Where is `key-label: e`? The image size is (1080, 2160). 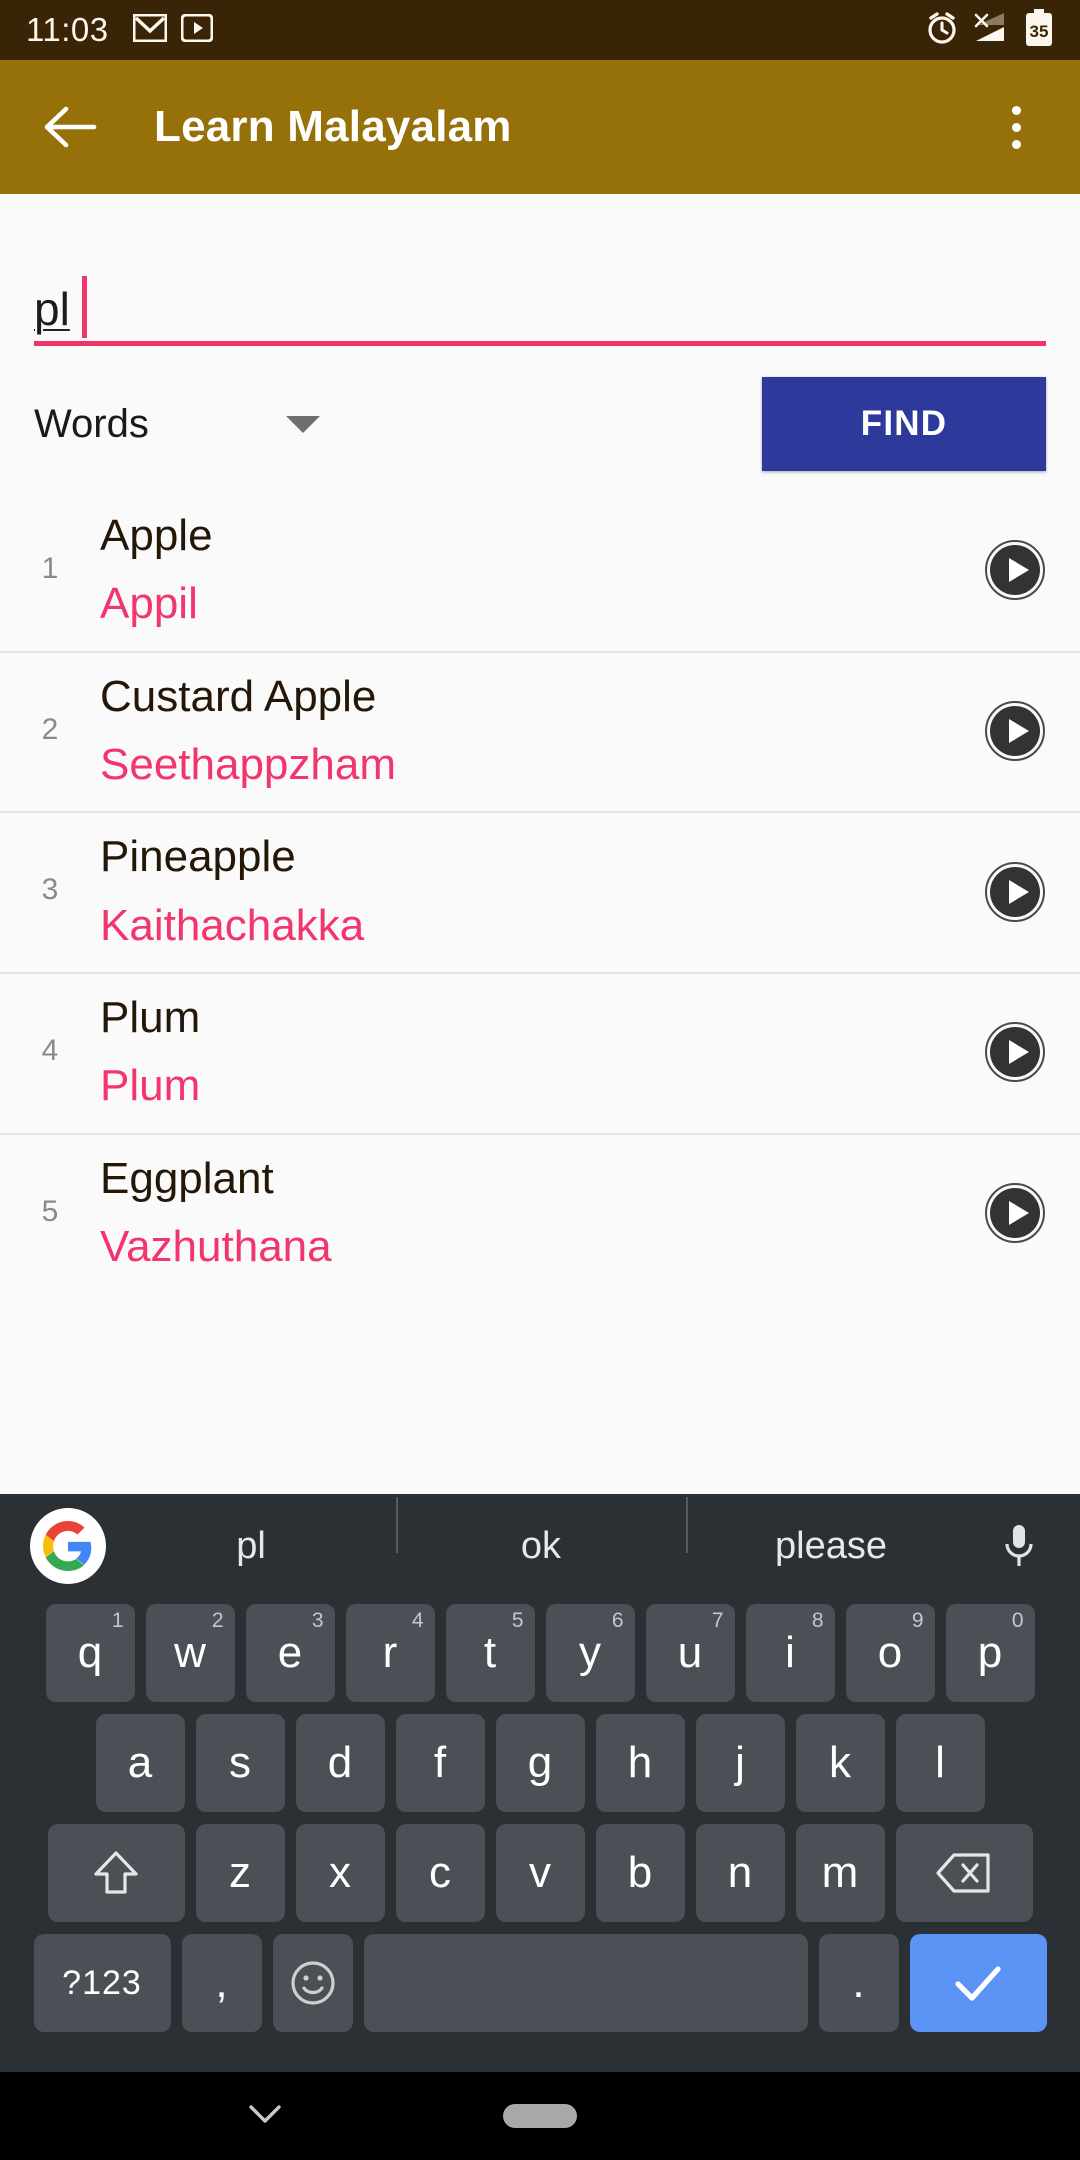
key-label: e is located at coordinates (290, 1652).